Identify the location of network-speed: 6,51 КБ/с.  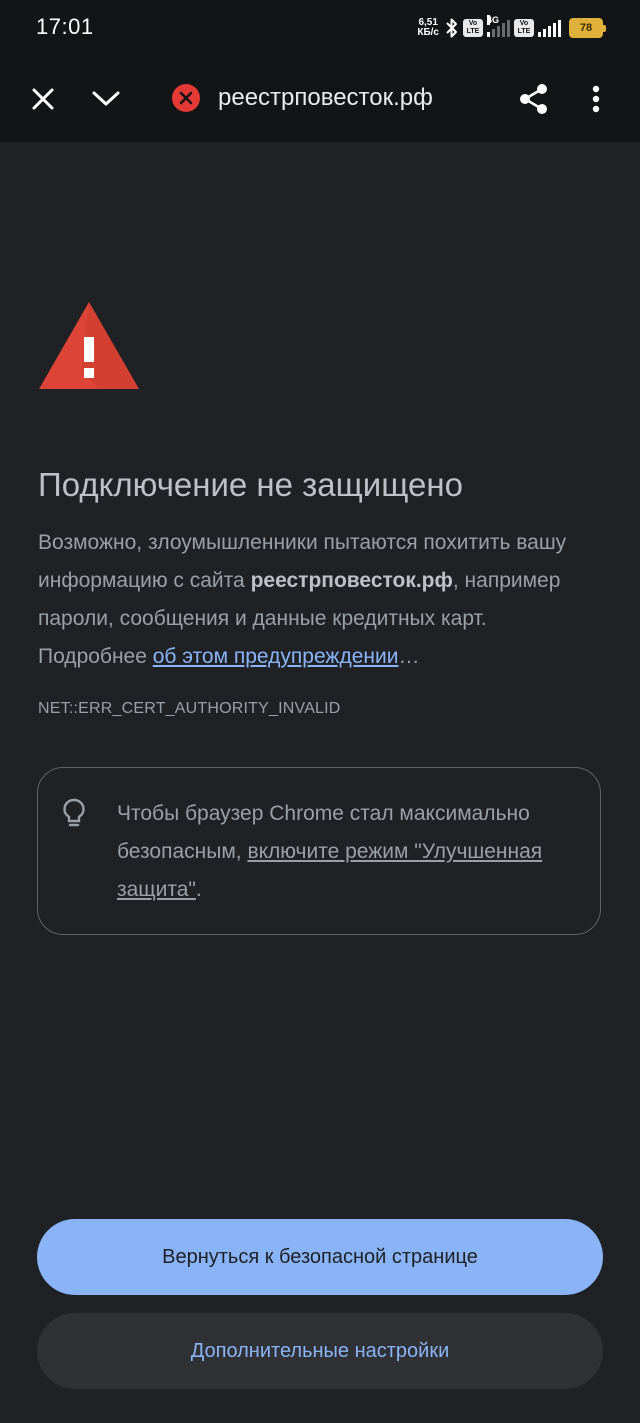
(428, 28).